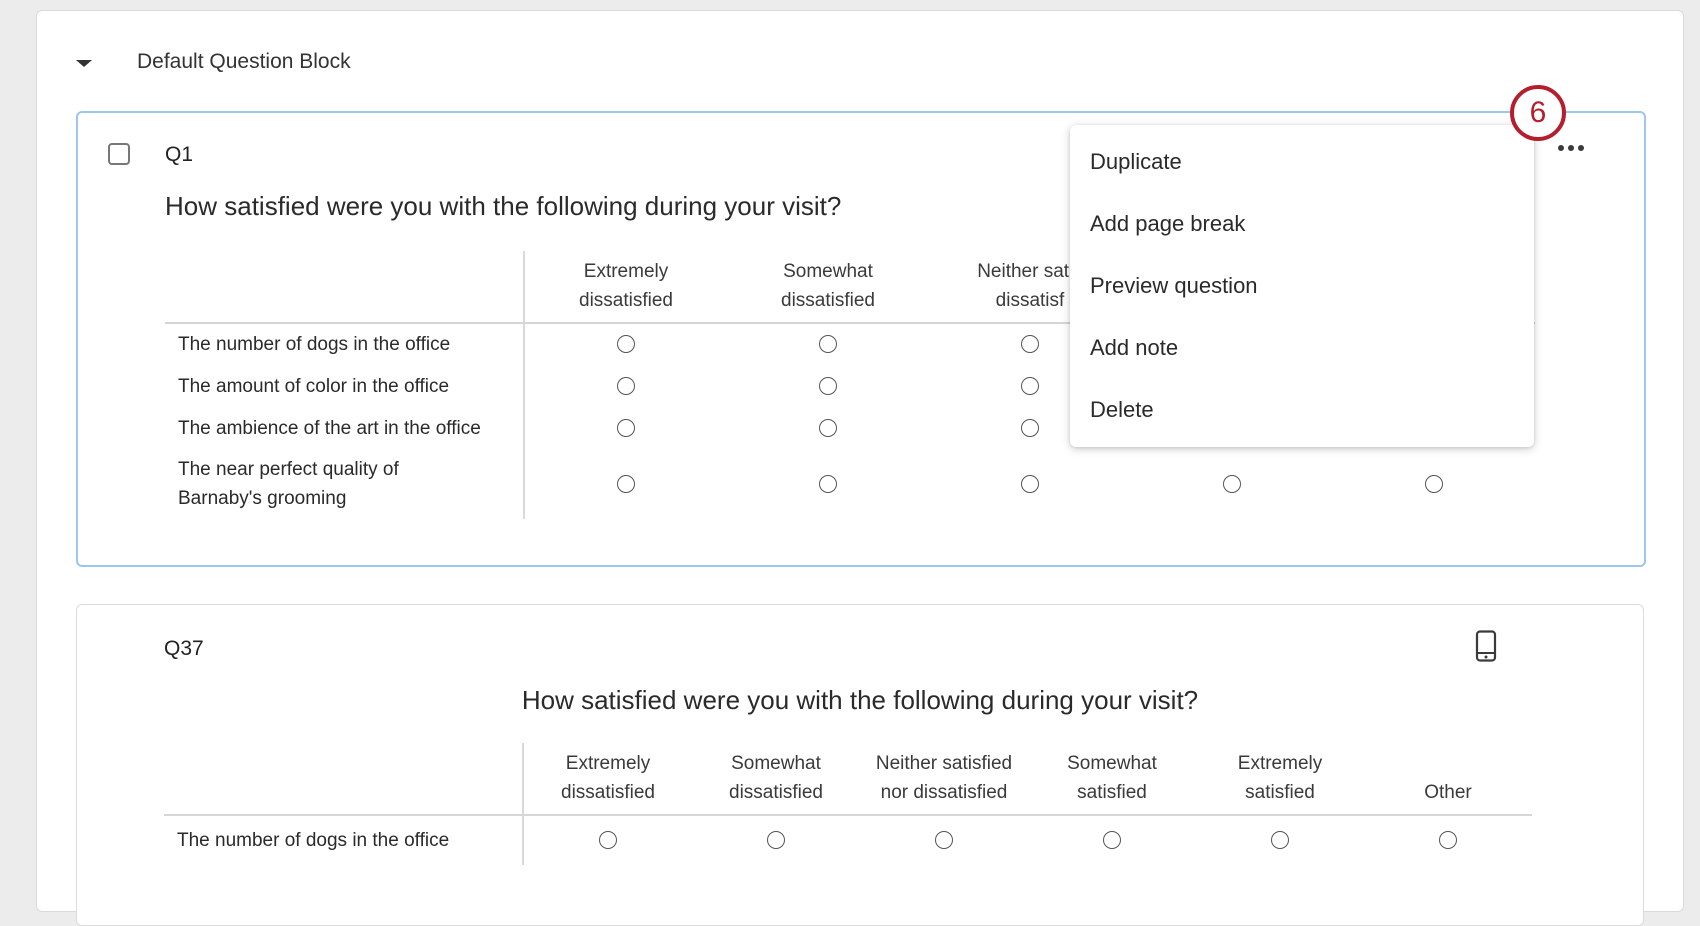 Image resolution: width=1700 pixels, height=926 pixels. I want to click on question-number: Q37, so click(184, 648).